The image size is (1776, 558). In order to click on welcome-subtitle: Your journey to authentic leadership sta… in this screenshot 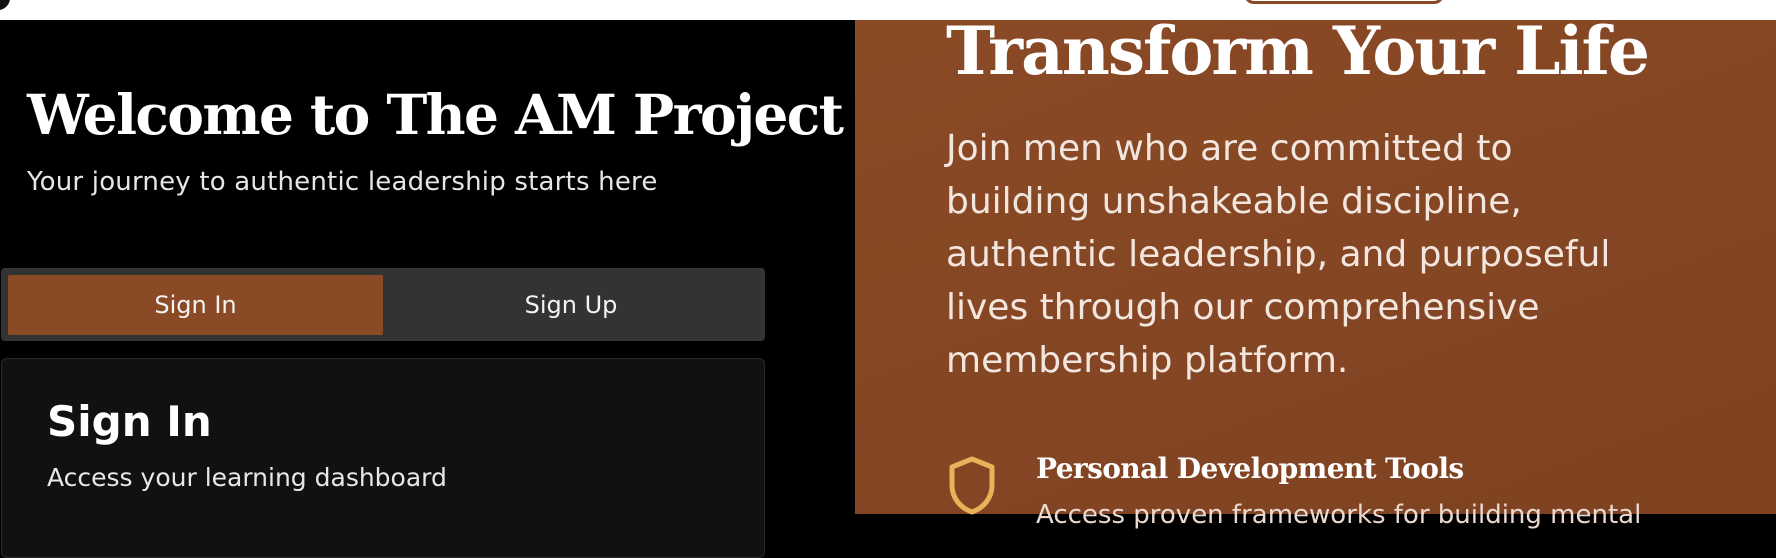, I will do `click(342, 182)`.